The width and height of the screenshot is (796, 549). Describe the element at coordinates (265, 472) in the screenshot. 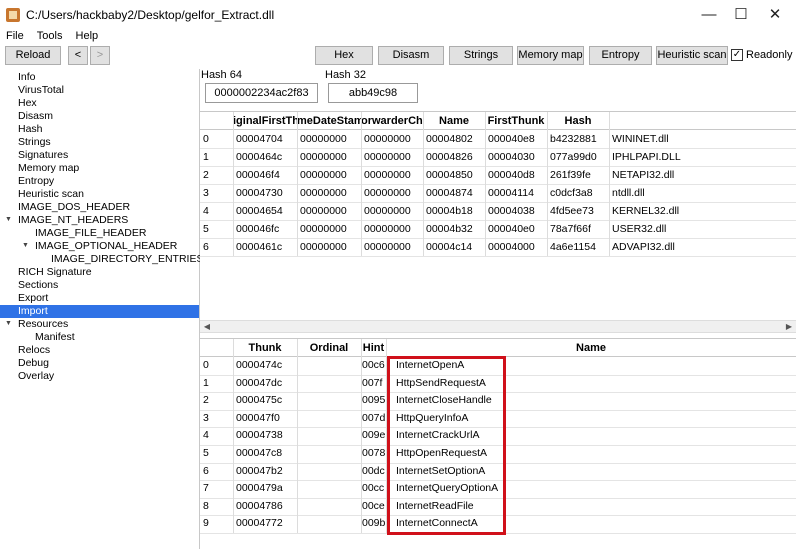

I see `table-cell: 000047b2` at that location.